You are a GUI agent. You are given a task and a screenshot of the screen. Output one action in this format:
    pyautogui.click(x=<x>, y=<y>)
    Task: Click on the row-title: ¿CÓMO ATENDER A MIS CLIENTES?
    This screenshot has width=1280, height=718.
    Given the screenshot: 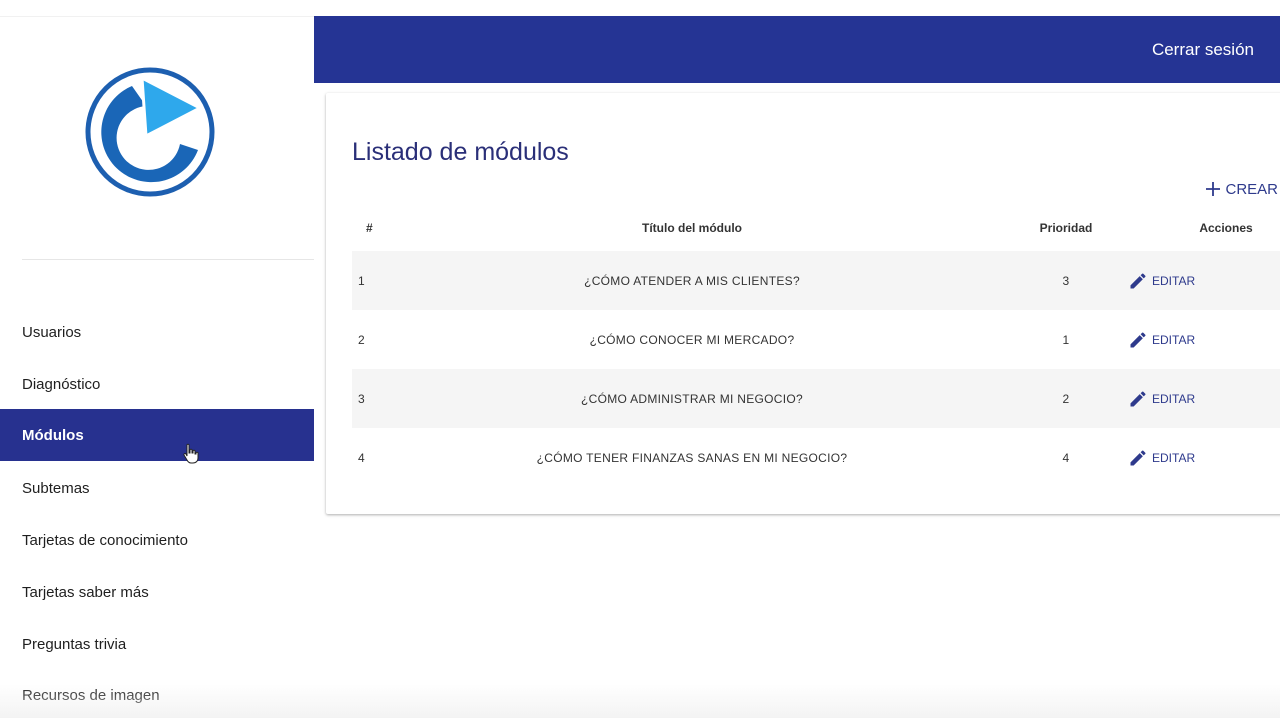 What is the action you would take?
    pyautogui.click(x=692, y=280)
    